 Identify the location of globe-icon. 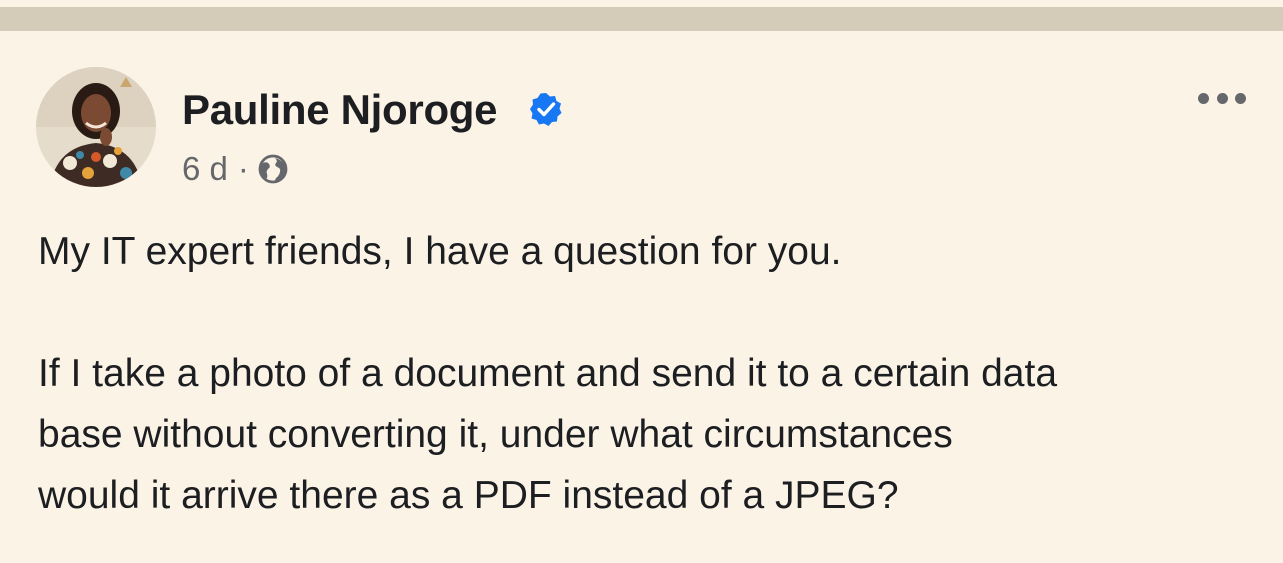
(273, 169).